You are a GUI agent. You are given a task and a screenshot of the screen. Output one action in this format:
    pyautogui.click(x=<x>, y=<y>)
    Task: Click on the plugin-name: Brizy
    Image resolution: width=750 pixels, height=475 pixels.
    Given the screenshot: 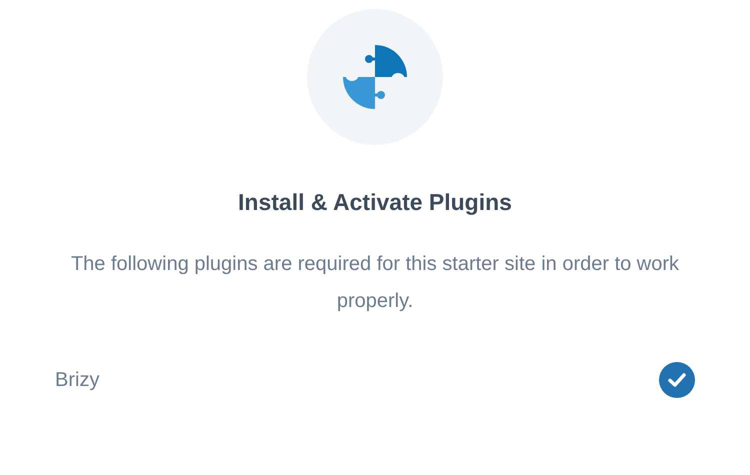 What is the action you would take?
    pyautogui.click(x=77, y=380)
    